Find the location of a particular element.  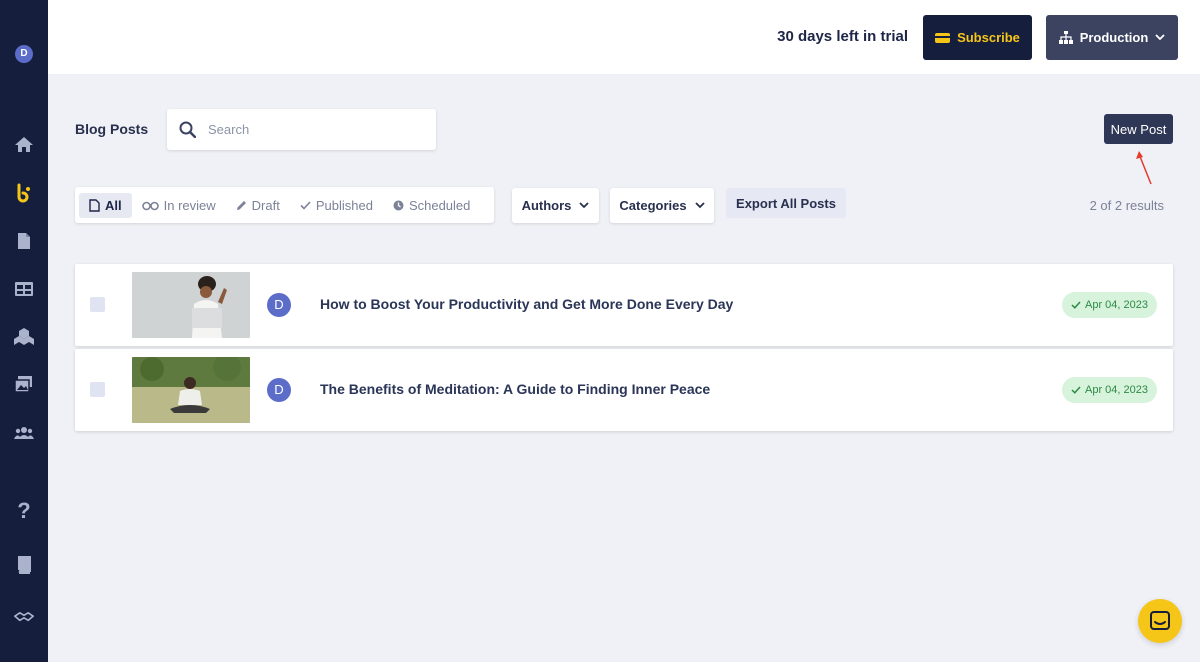

results-count: 2 of 2 results is located at coordinates (1126, 205).